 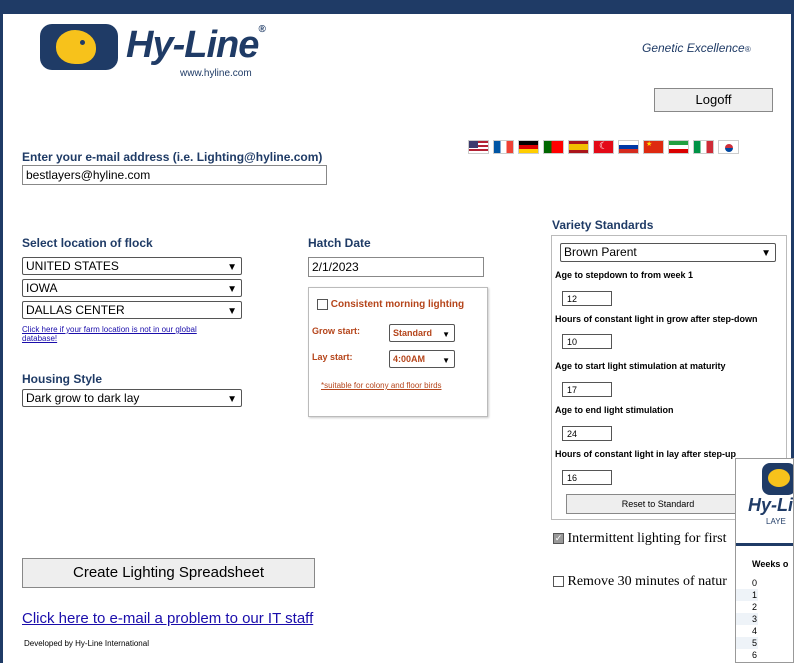 What do you see at coordinates (713, 100) in the screenshot?
I see `logoff-button: Logoff` at bounding box center [713, 100].